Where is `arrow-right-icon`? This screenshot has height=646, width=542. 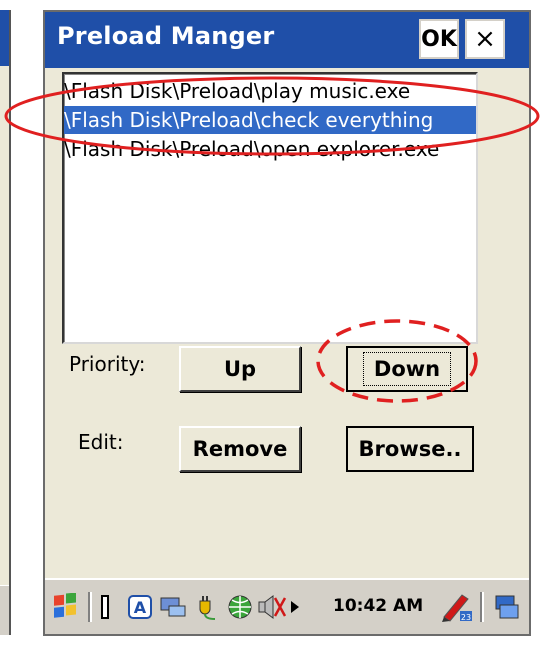
arrow-right-icon is located at coordinates (295, 607).